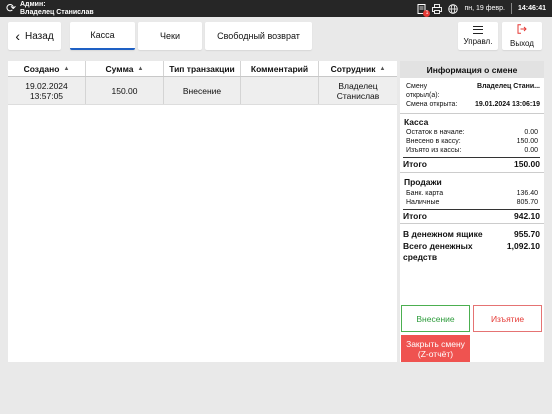 The height and width of the screenshot is (414, 552). I want to click on notification-badge: 1, so click(427, 13).